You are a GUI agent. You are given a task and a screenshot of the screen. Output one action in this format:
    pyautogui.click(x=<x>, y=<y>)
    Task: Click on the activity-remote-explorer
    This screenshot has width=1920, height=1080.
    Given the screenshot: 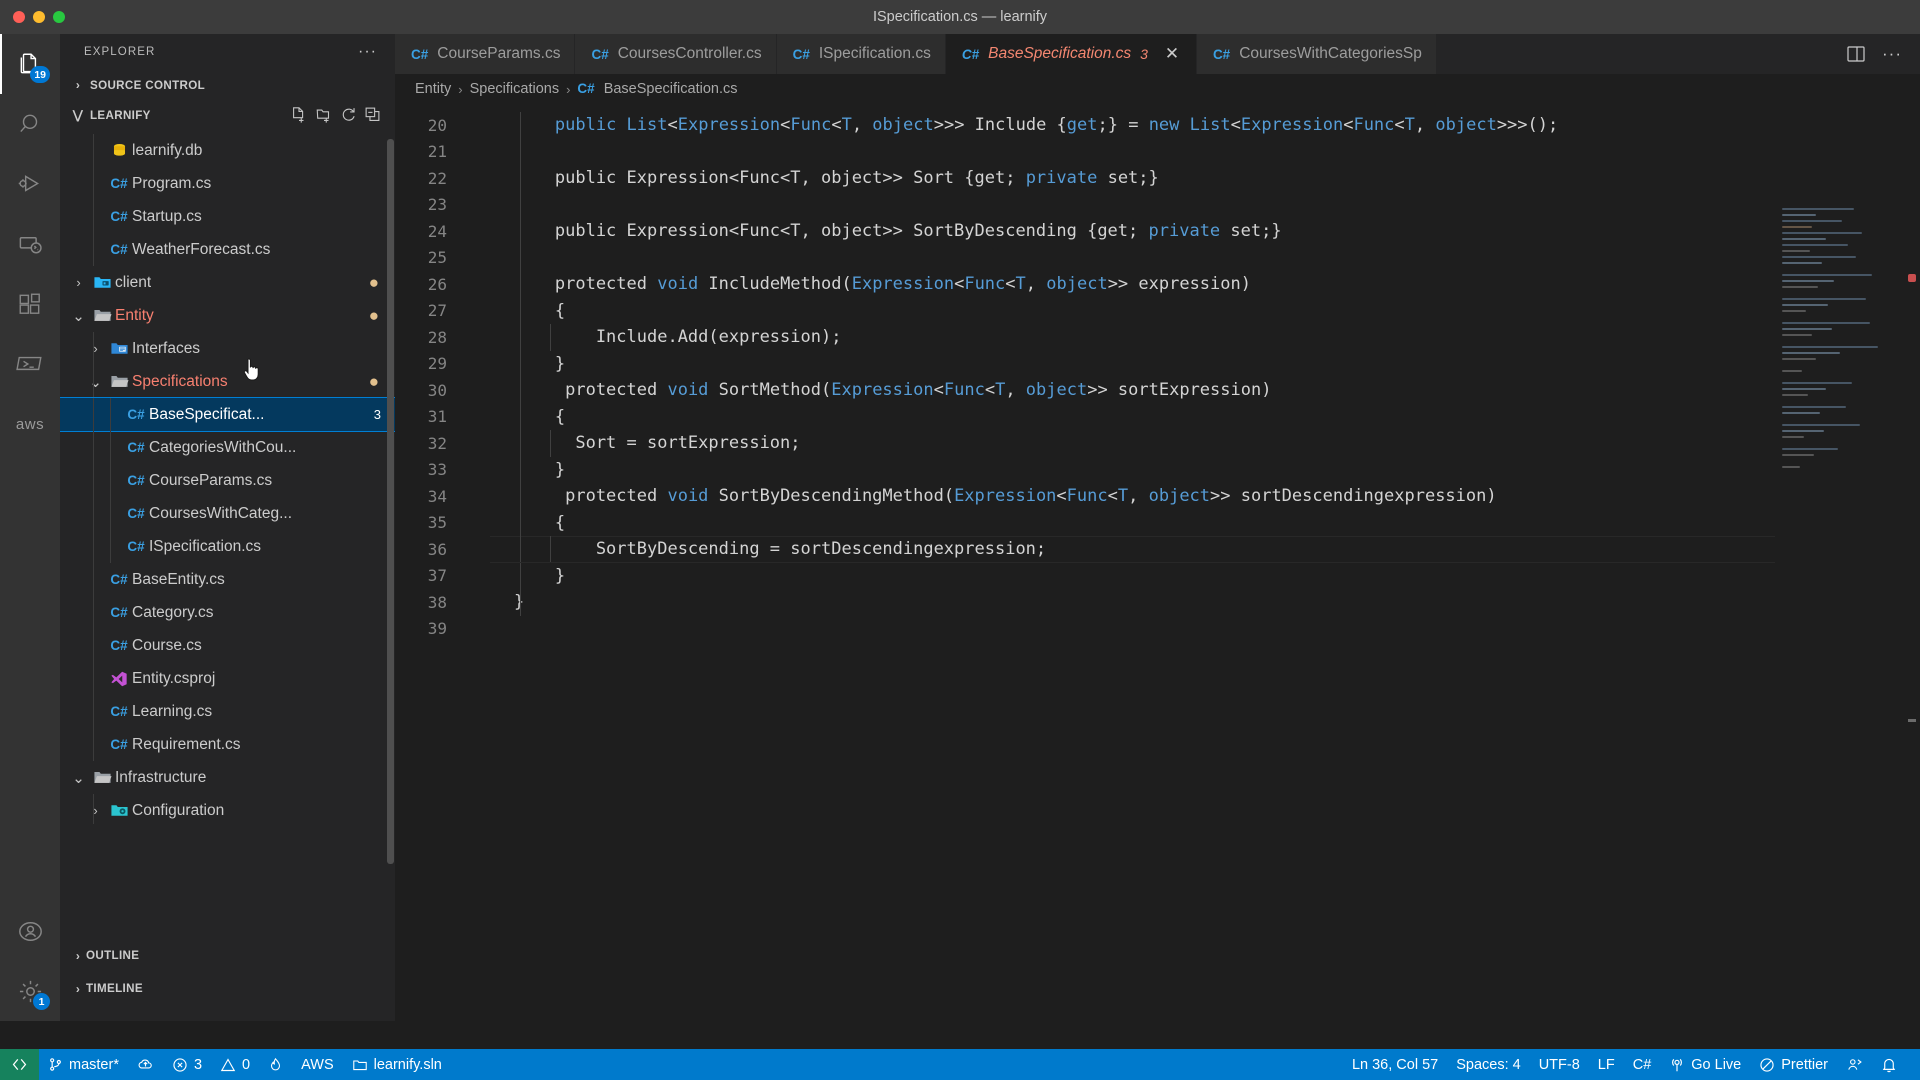 What is the action you would take?
    pyautogui.click(x=30, y=244)
    